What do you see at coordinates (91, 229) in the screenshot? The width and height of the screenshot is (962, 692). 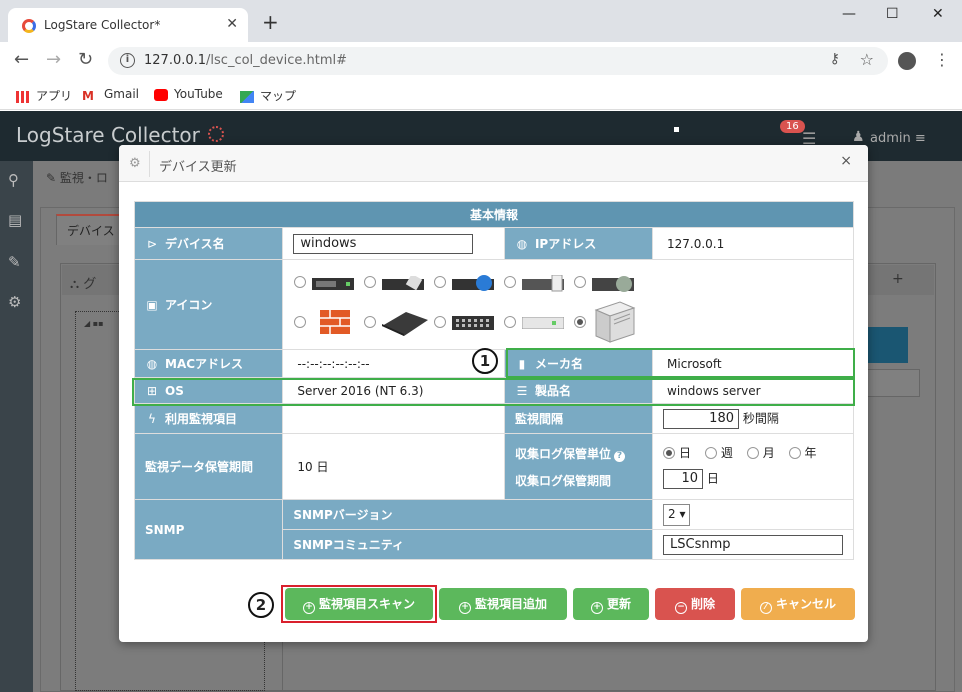 I see `tab-devices: デバイス` at bounding box center [91, 229].